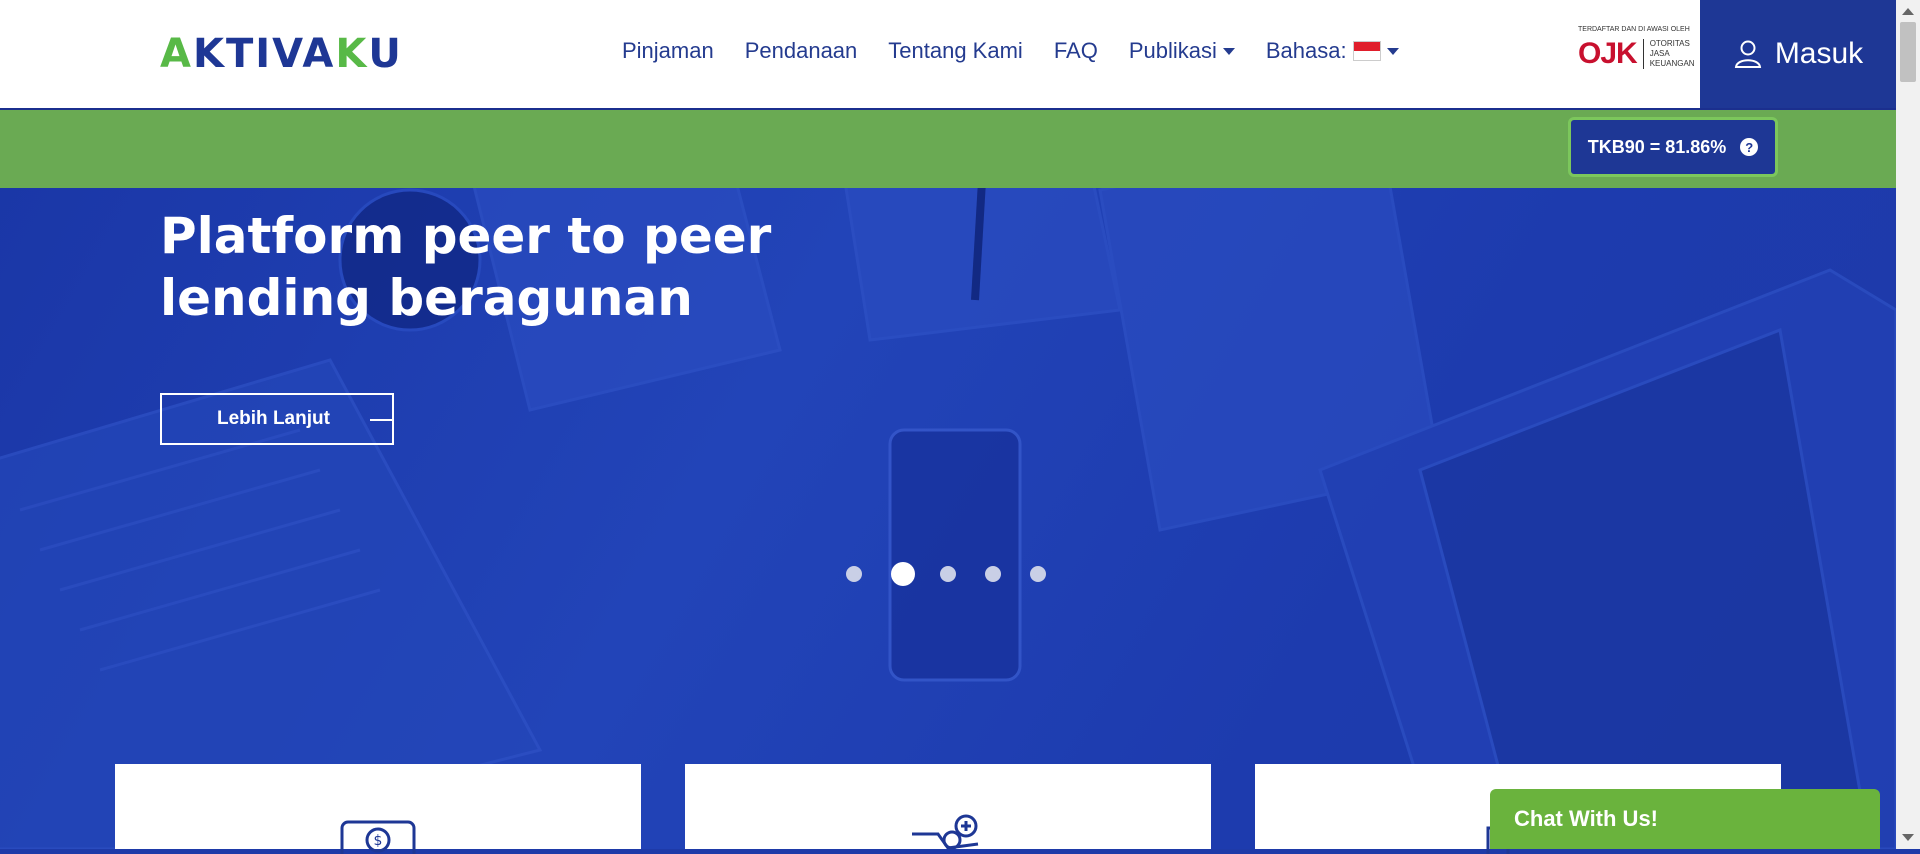  What do you see at coordinates (960, 574) in the screenshot?
I see `carousel-indicators` at bounding box center [960, 574].